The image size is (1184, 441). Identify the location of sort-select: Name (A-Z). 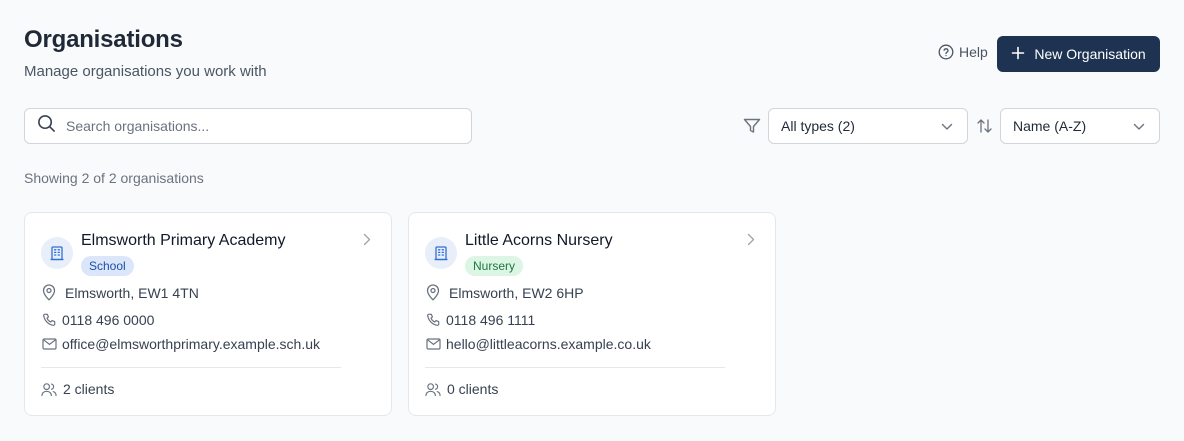
(1080, 126).